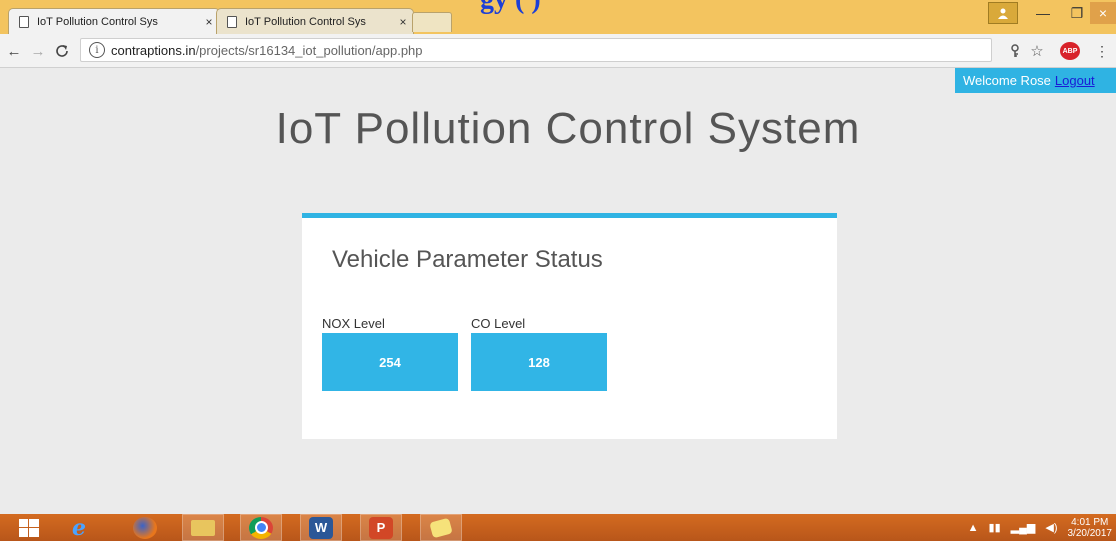 The width and height of the screenshot is (1116, 541). What do you see at coordinates (1015, 51) in the screenshot?
I see `key-icon` at bounding box center [1015, 51].